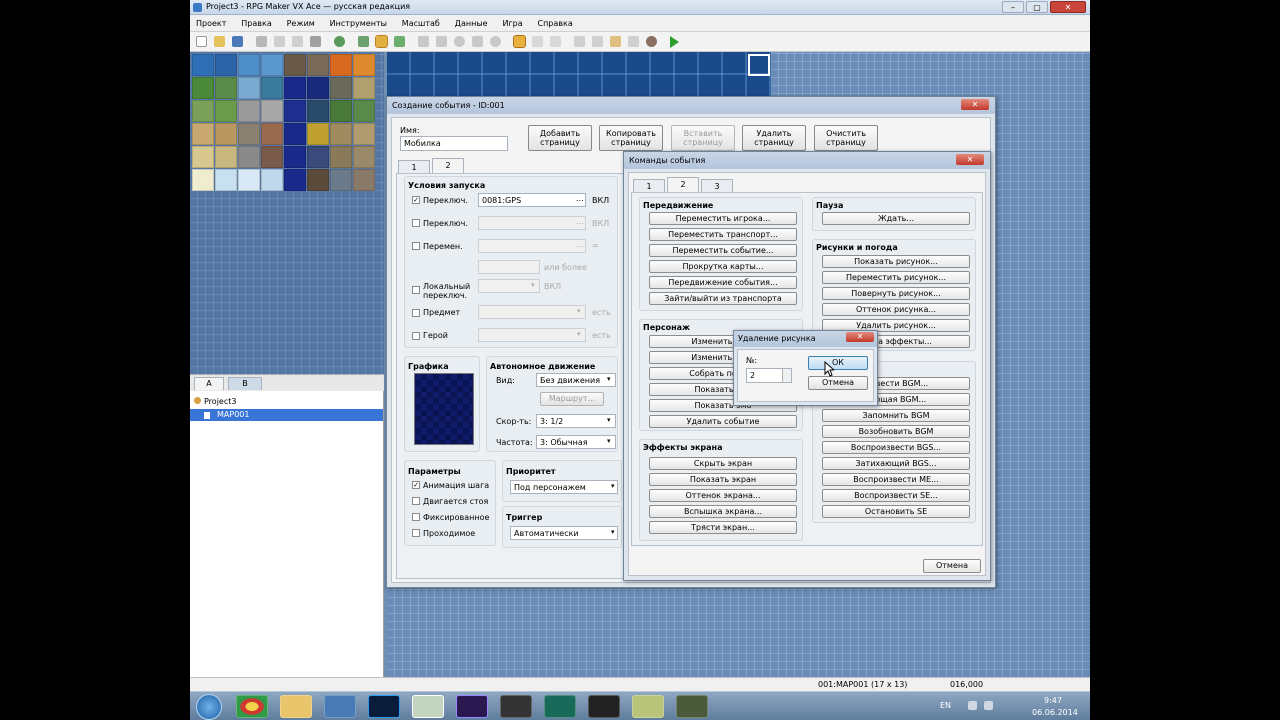 The image size is (1280, 720). Describe the element at coordinates (399, 41) in the screenshot. I see `region-mode-icon` at that location.